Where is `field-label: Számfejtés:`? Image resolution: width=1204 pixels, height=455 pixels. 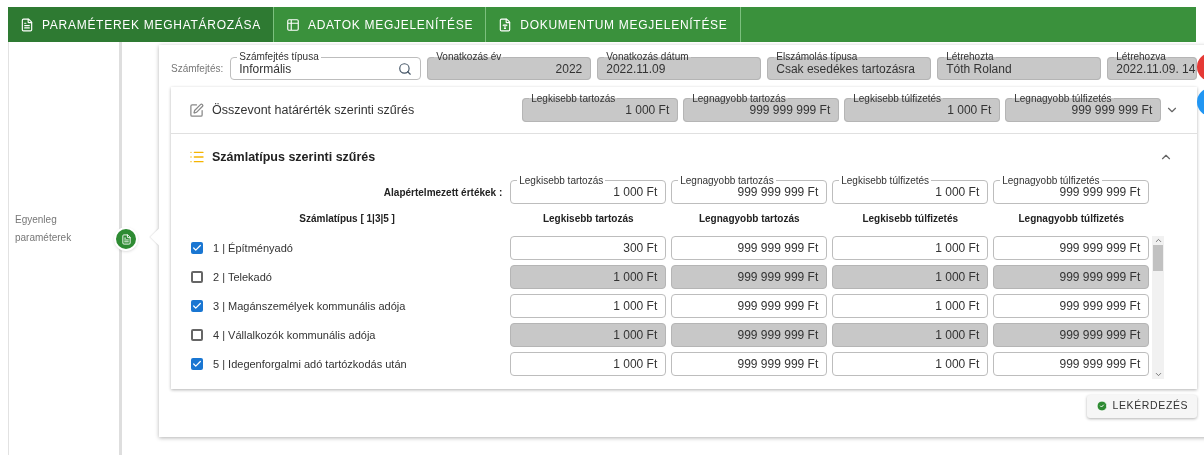
field-label: Számfejtés: is located at coordinates (197, 69).